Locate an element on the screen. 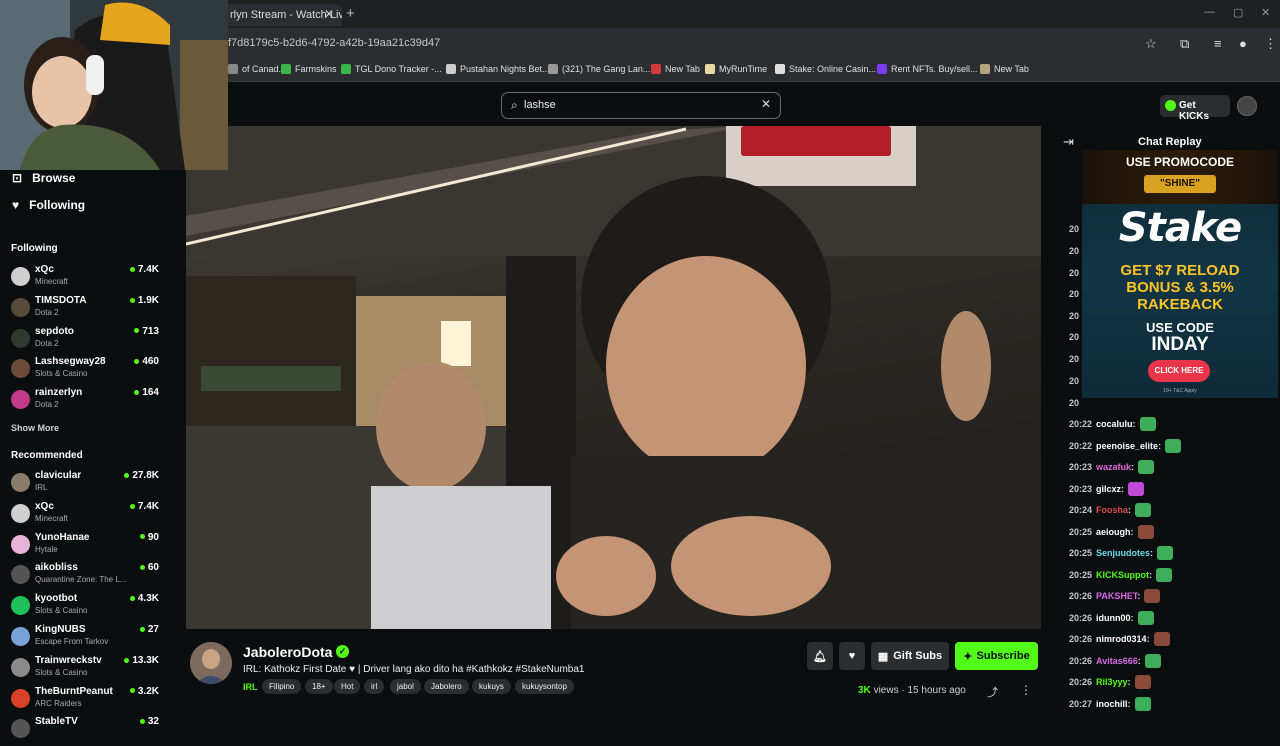  chat-username: PAKSHET is located at coordinates (1116, 596).